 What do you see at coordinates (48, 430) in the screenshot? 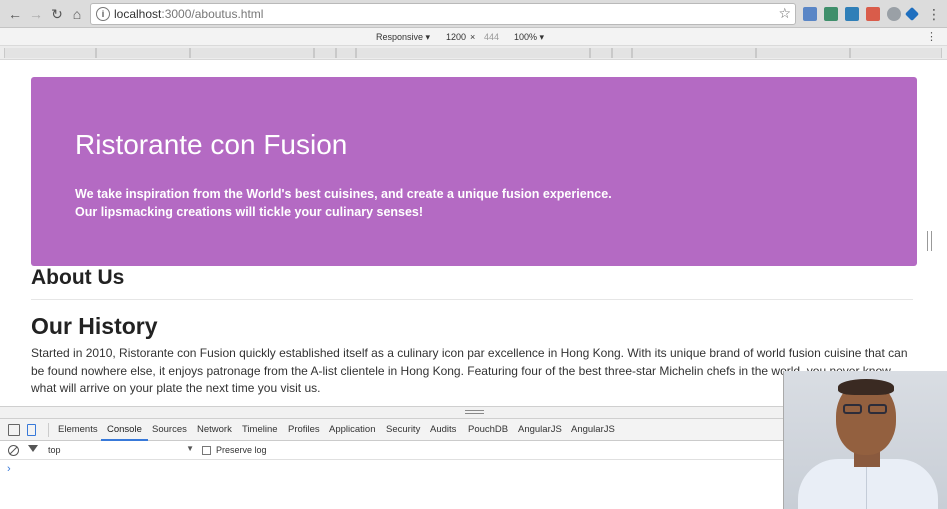
I see `toolbar-separator` at bounding box center [48, 430].